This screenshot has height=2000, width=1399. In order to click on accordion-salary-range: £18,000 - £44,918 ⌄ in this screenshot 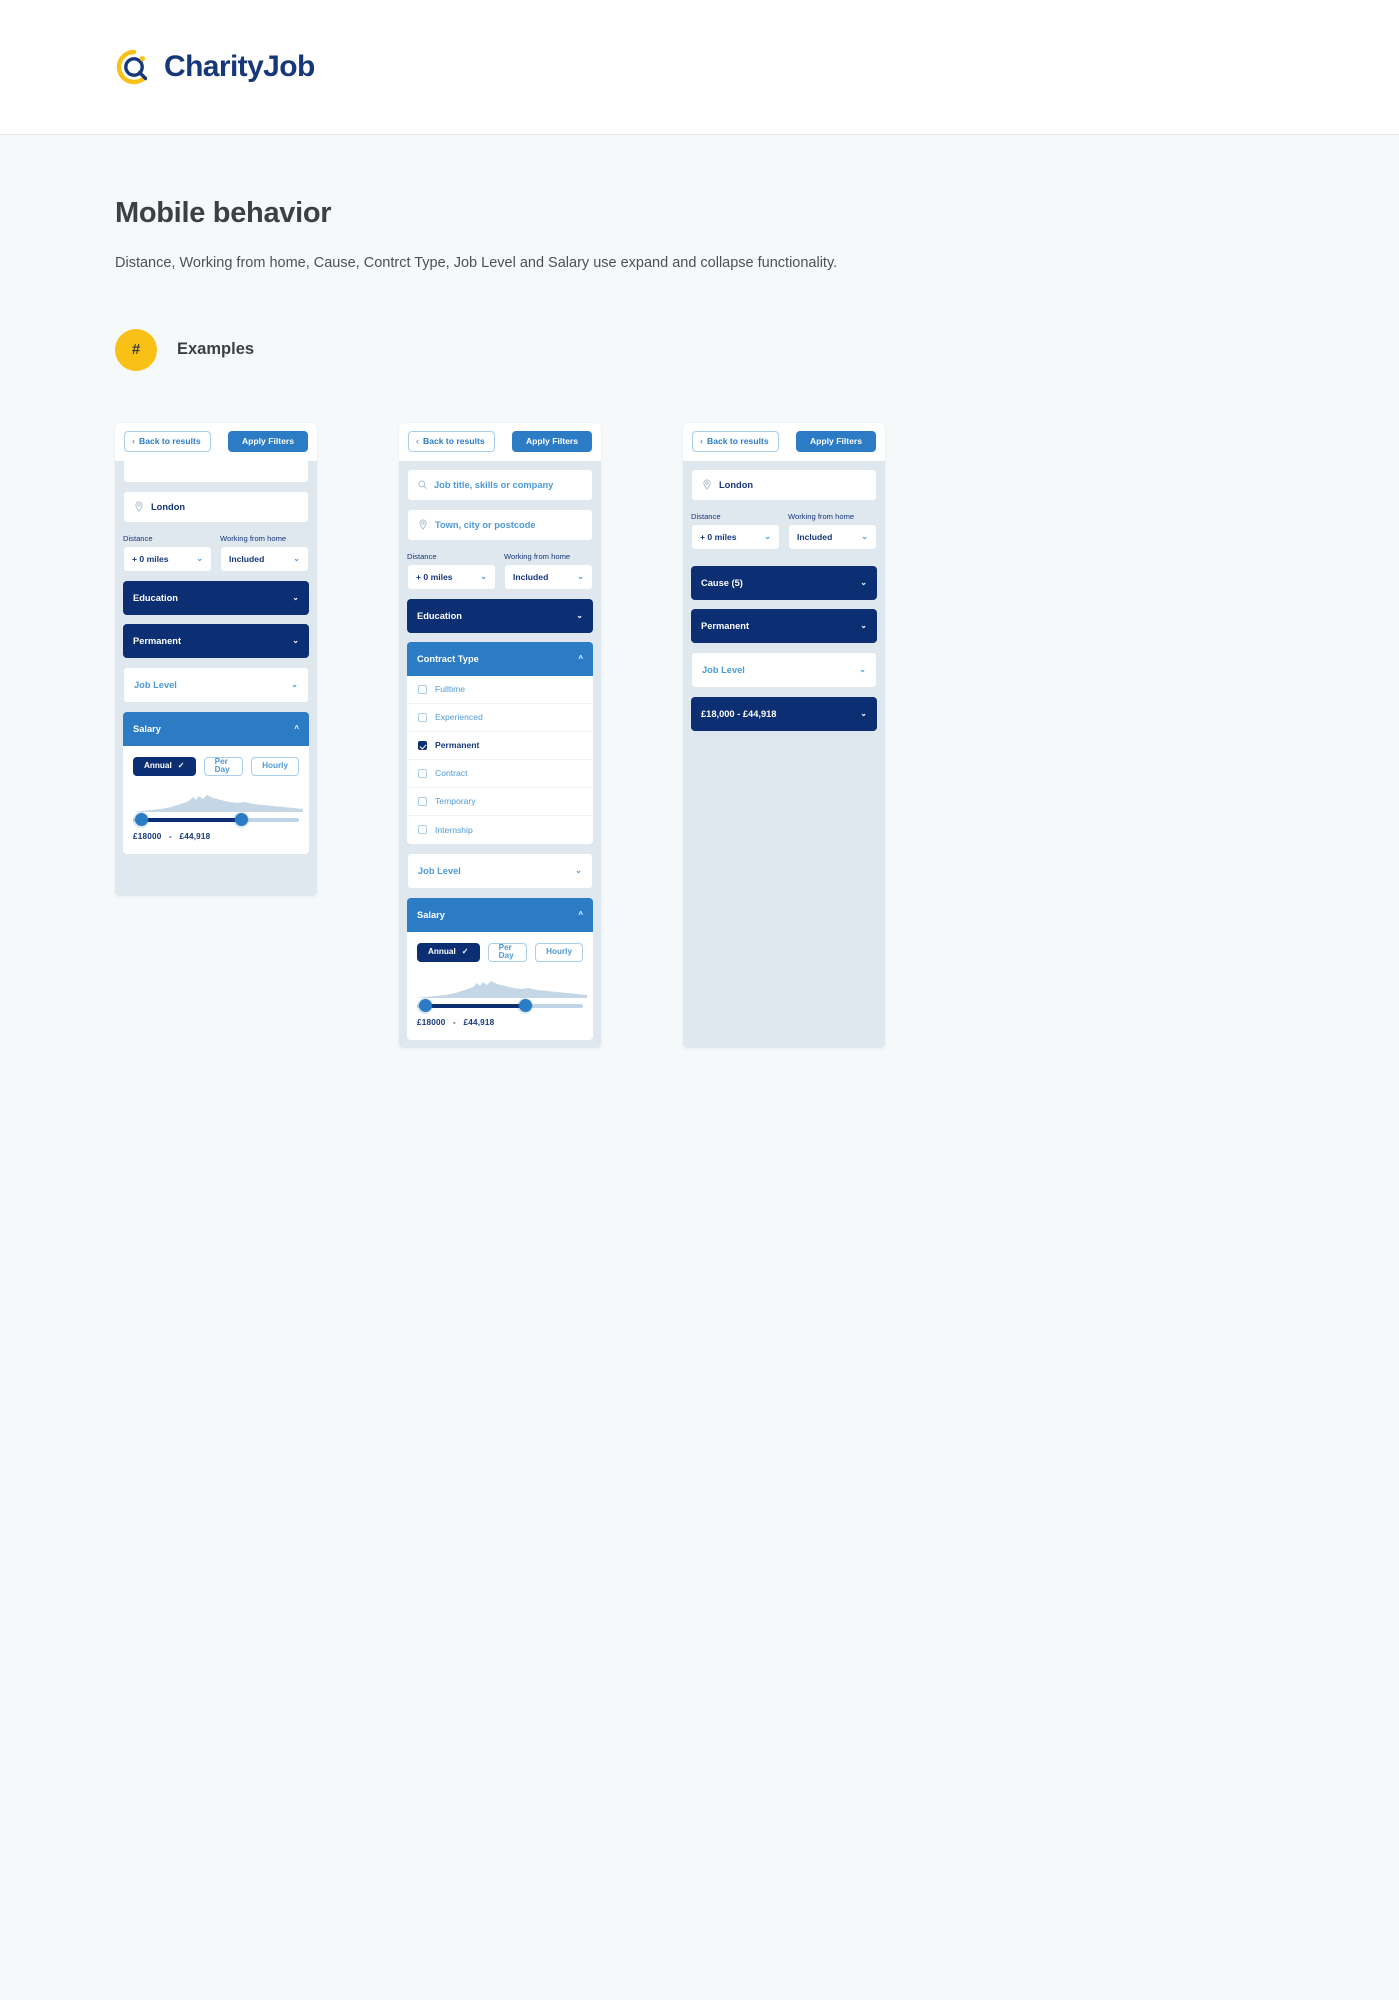, I will do `click(784, 713)`.